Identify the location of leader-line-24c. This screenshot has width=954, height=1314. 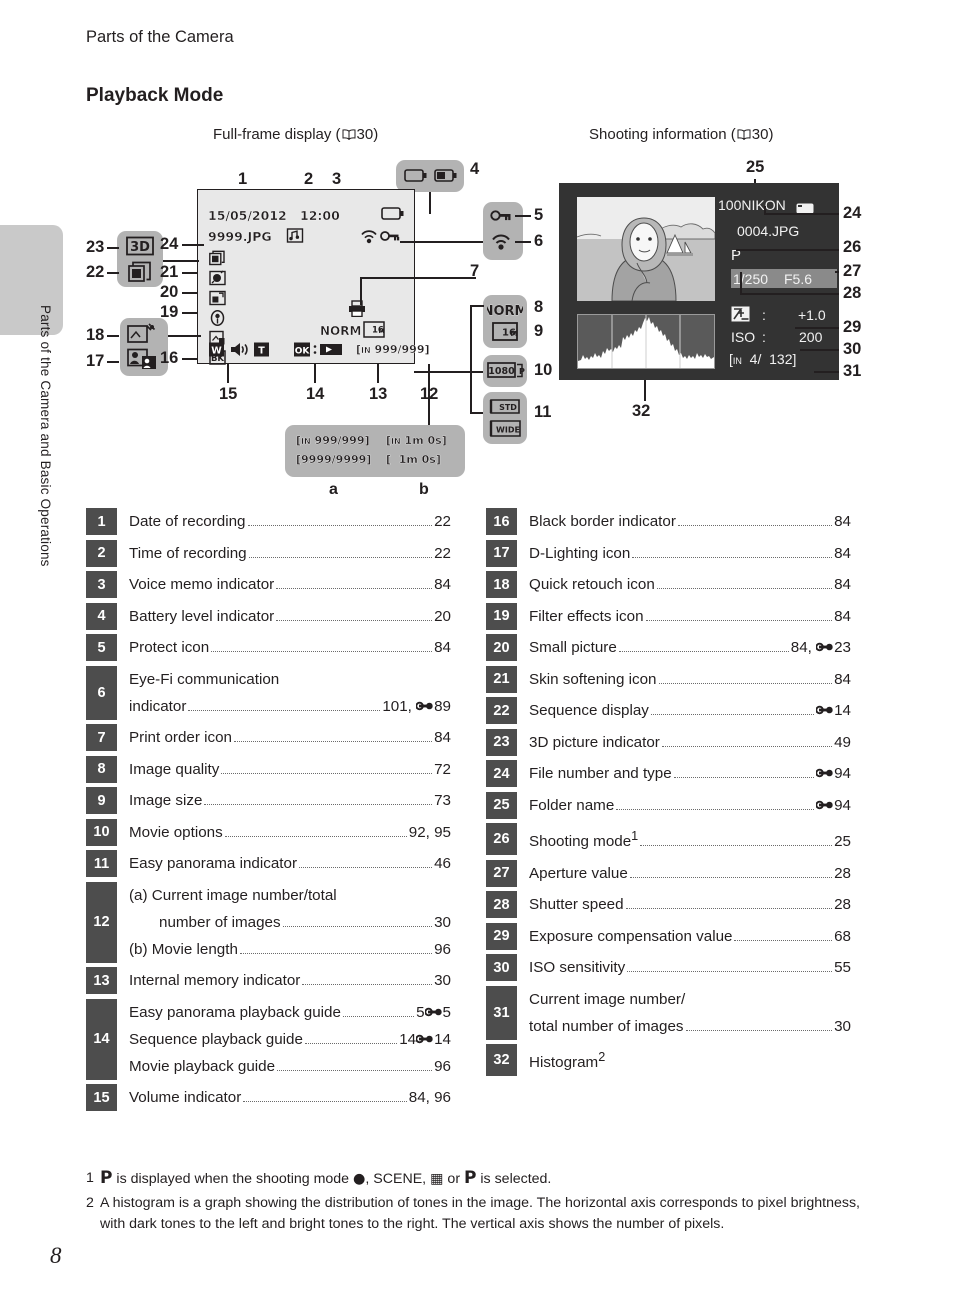
(765, 210).